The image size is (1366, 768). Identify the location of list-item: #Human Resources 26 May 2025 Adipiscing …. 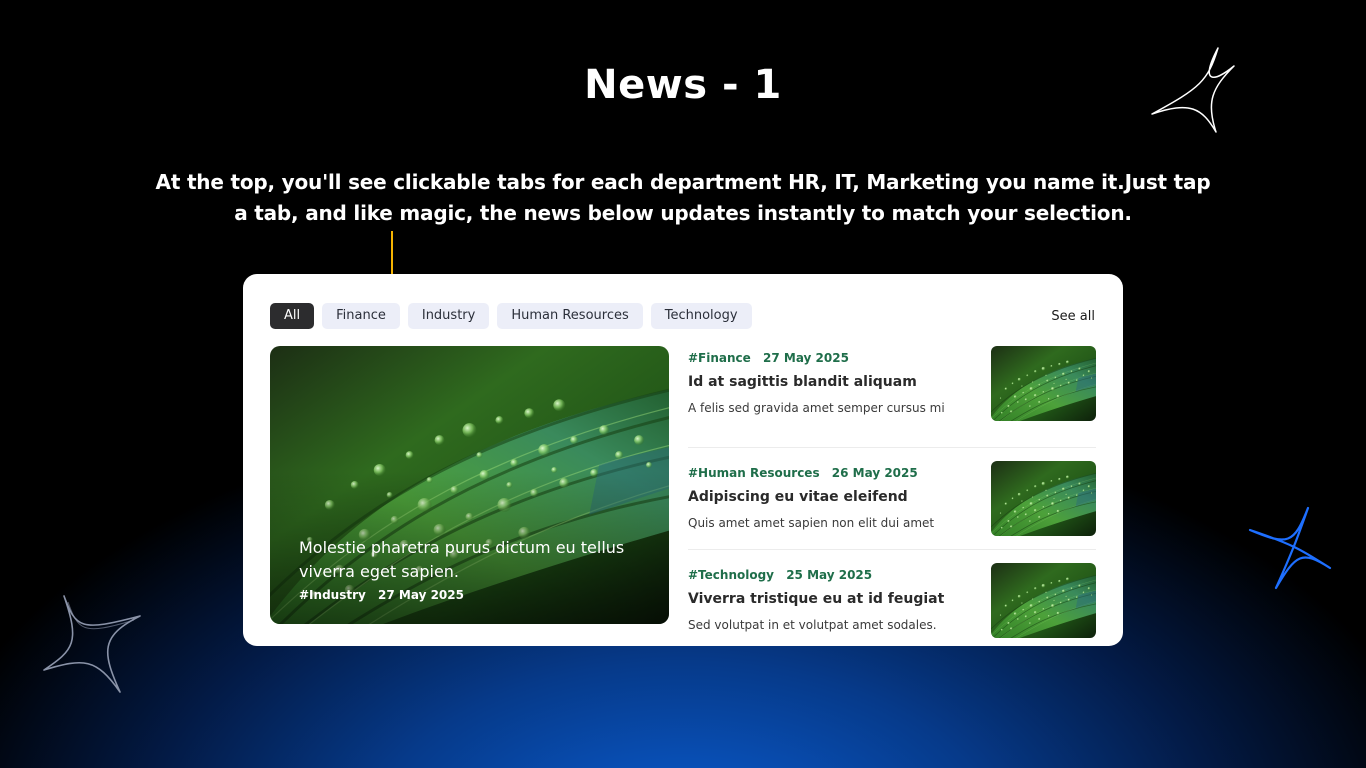
(892, 498).